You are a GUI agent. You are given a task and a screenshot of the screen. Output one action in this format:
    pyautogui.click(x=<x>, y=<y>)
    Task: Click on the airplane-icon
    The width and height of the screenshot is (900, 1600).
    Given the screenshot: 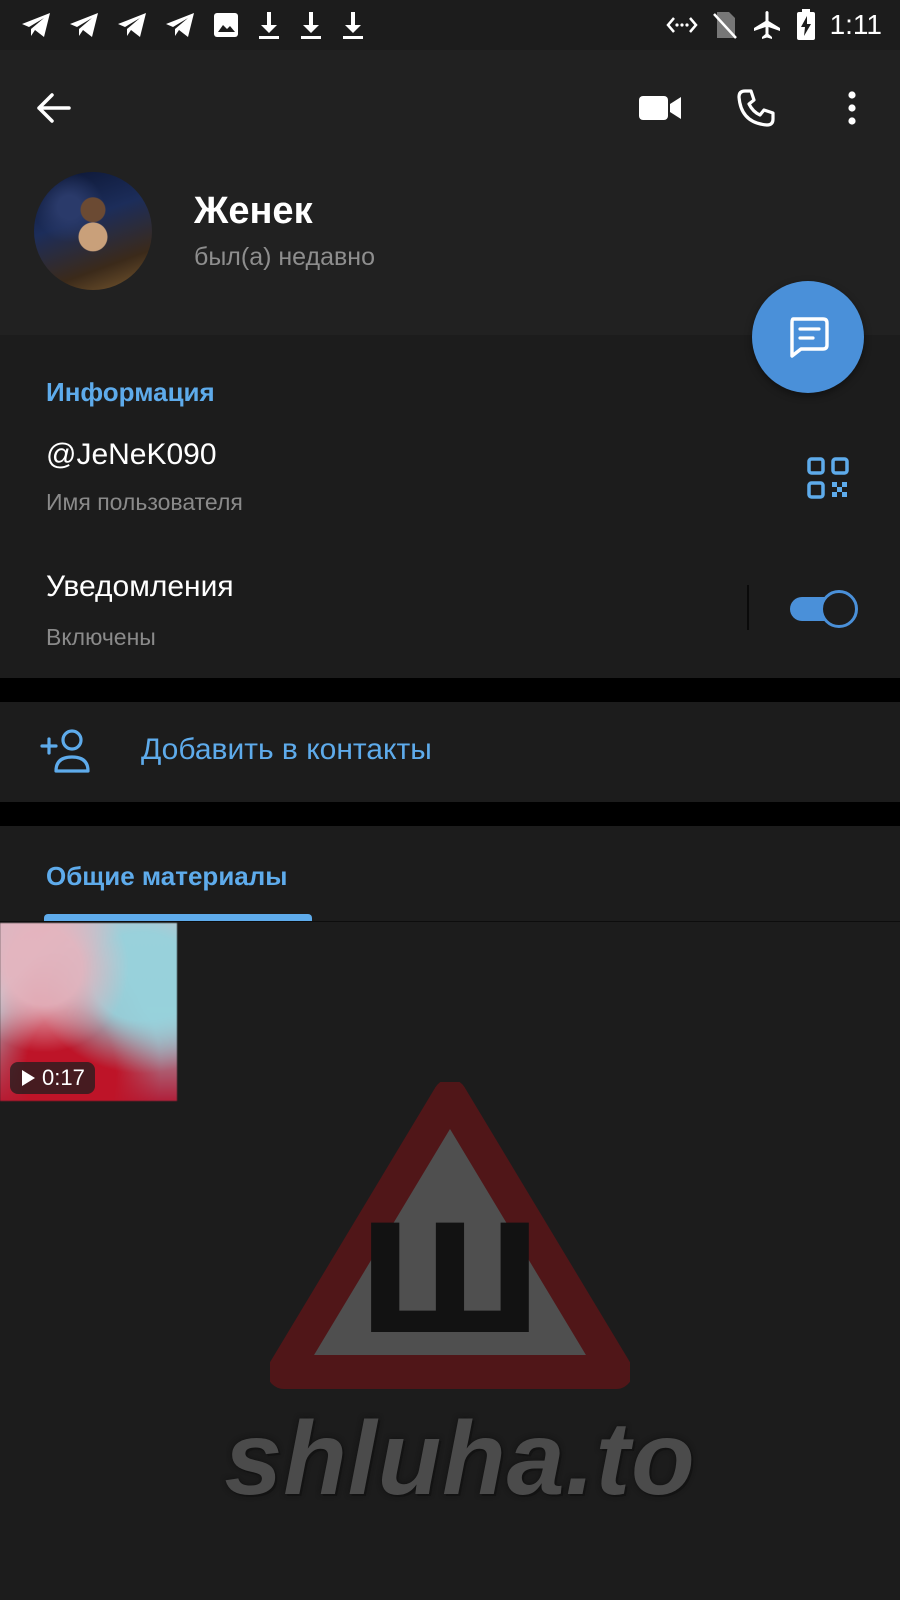 What is the action you would take?
    pyautogui.click(x=766, y=25)
    